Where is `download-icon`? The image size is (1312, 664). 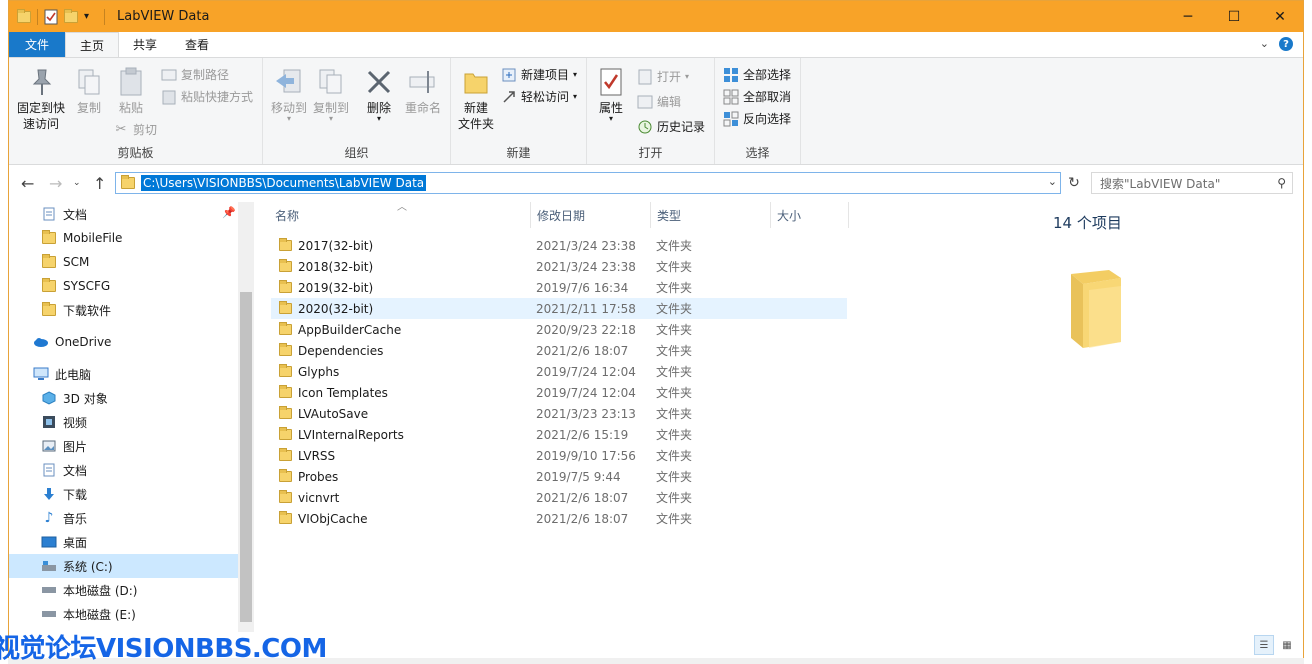 download-icon is located at coordinates (49, 494).